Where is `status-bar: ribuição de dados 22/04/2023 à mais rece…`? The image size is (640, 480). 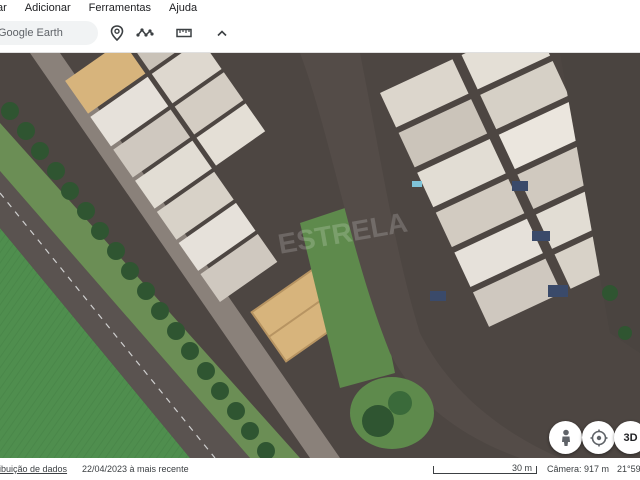 status-bar: ribuição de dados 22/04/2023 à mais rece… is located at coordinates (320, 469).